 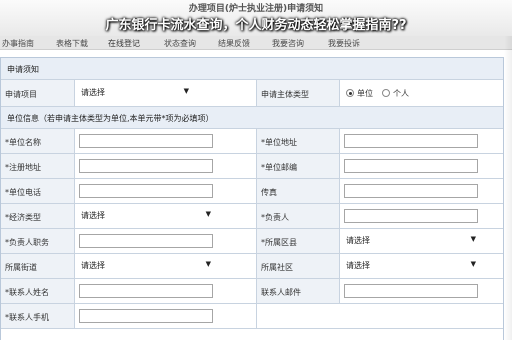 I want to click on section-notice-title: 申请须知, so click(x=23, y=69).